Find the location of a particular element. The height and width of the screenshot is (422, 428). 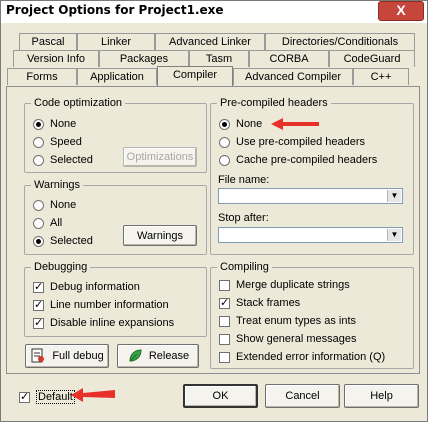

close-icon: X is located at coordinates (401, 10).